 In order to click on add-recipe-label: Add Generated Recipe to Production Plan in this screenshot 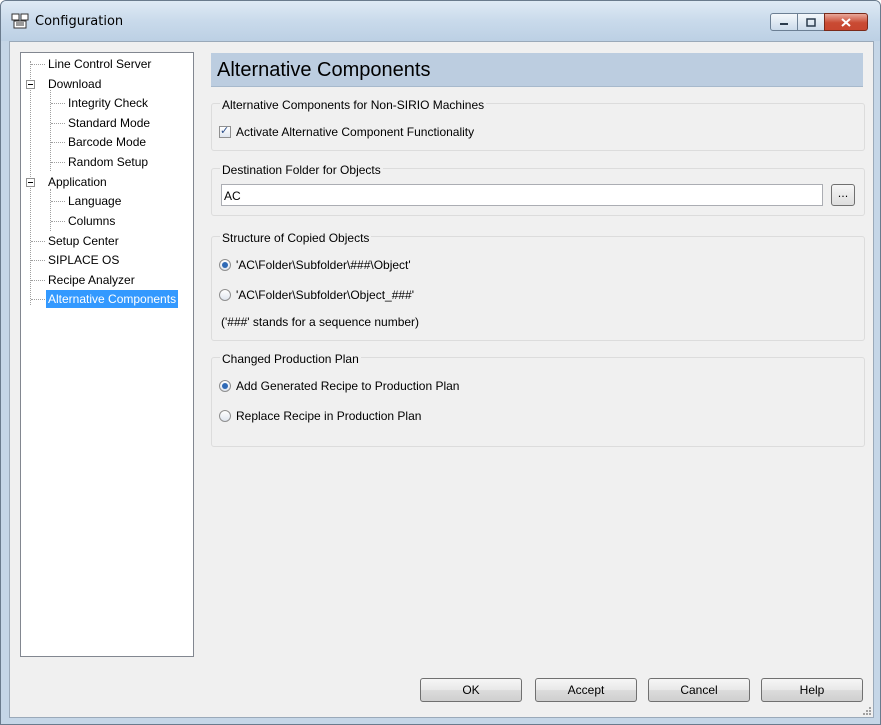, I will do `click(347, 386)`.